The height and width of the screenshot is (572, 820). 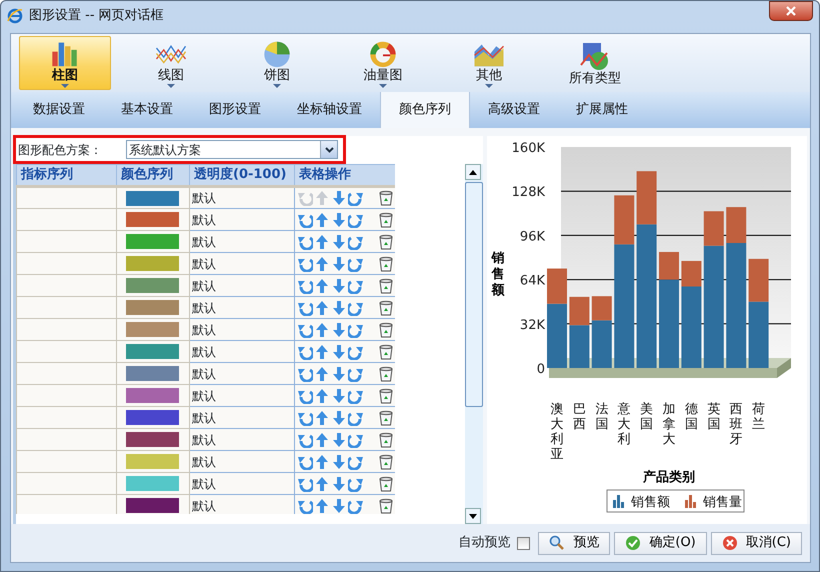 What do you see at coordinates (277, 63) in the screenshot?
I see `chart-type-button: 饼图` at bounding box center [277, 63].